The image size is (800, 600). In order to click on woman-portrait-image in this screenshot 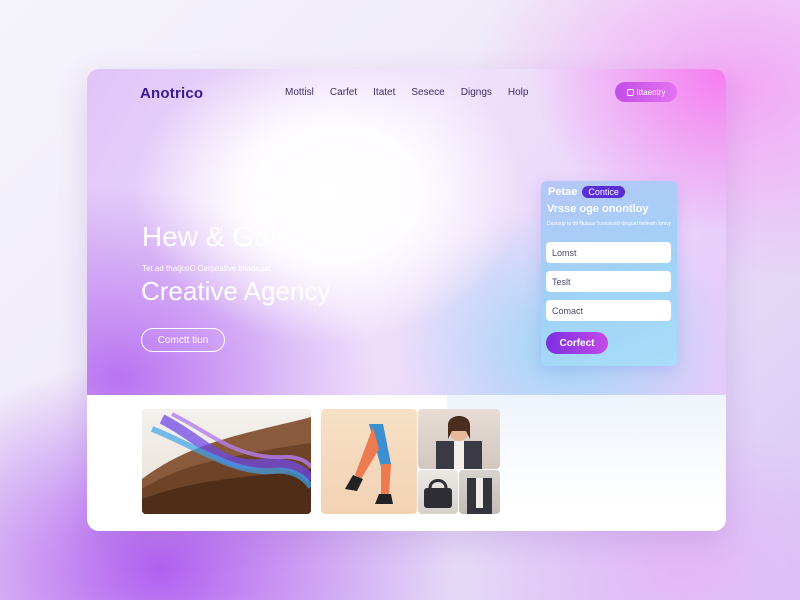, I will do `click(459, 439)`.